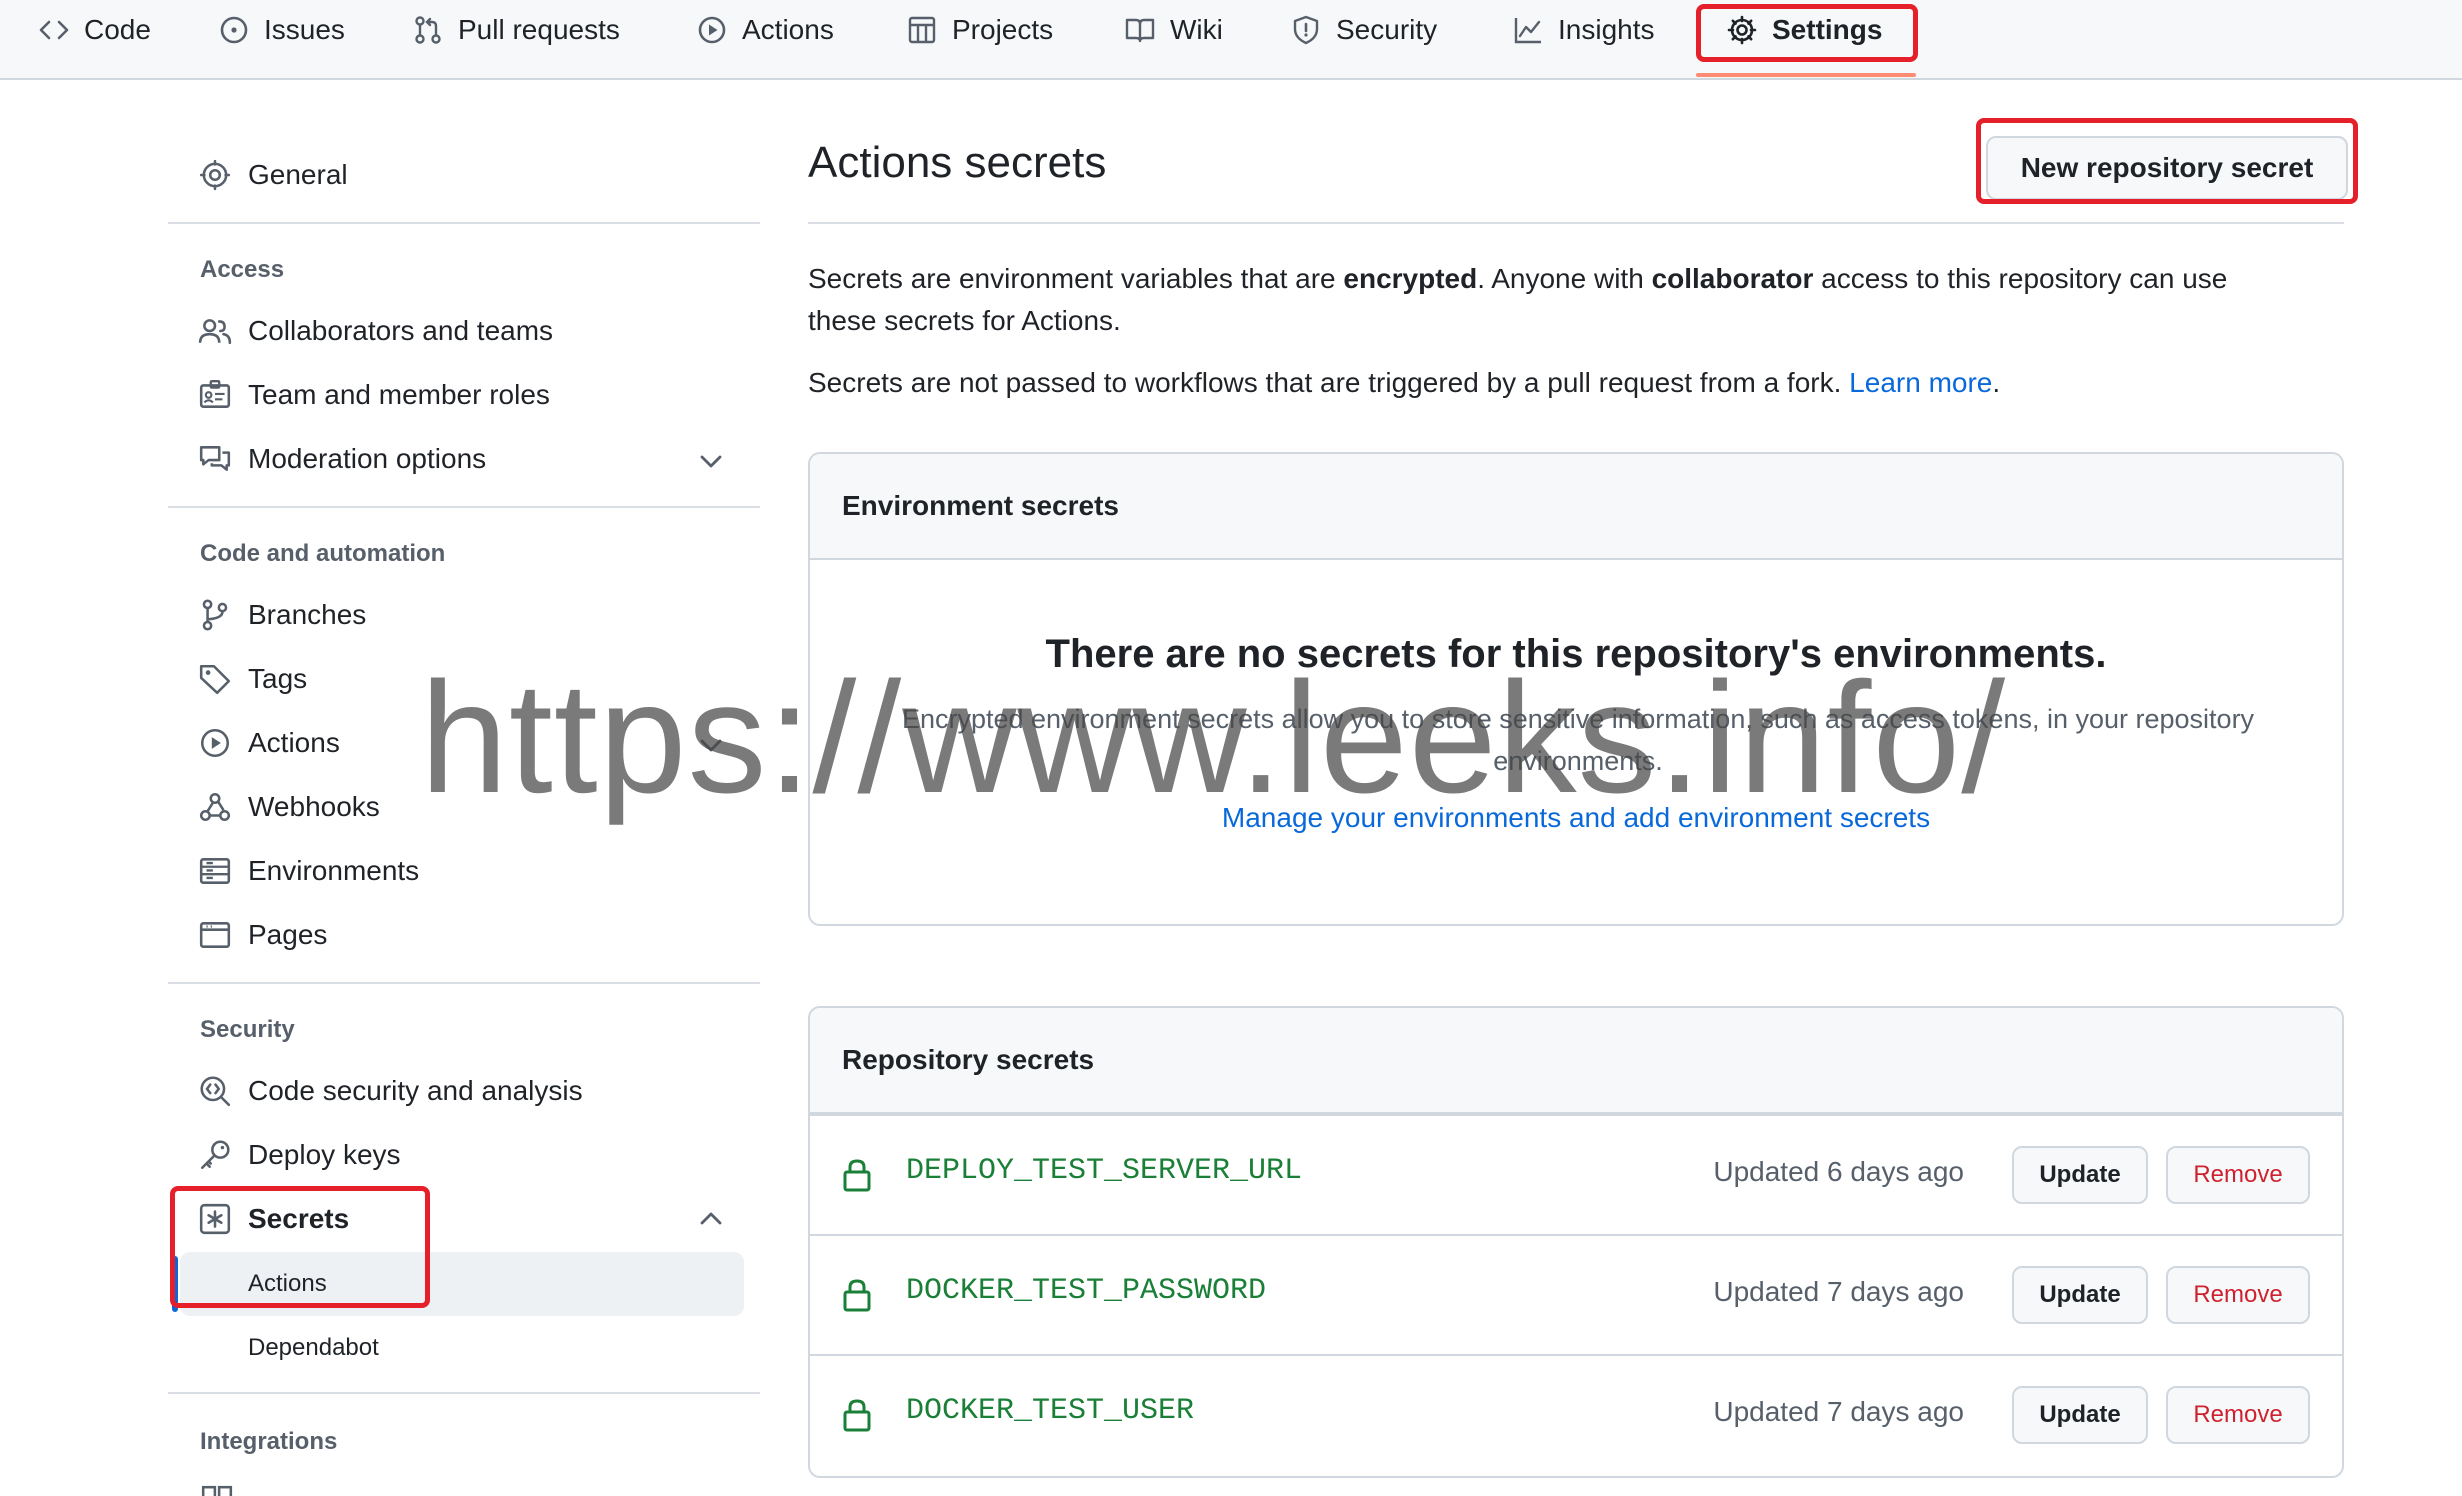 The image size is (2462, 1496). I want to click on tab-label: Issues, so click(304, 29).